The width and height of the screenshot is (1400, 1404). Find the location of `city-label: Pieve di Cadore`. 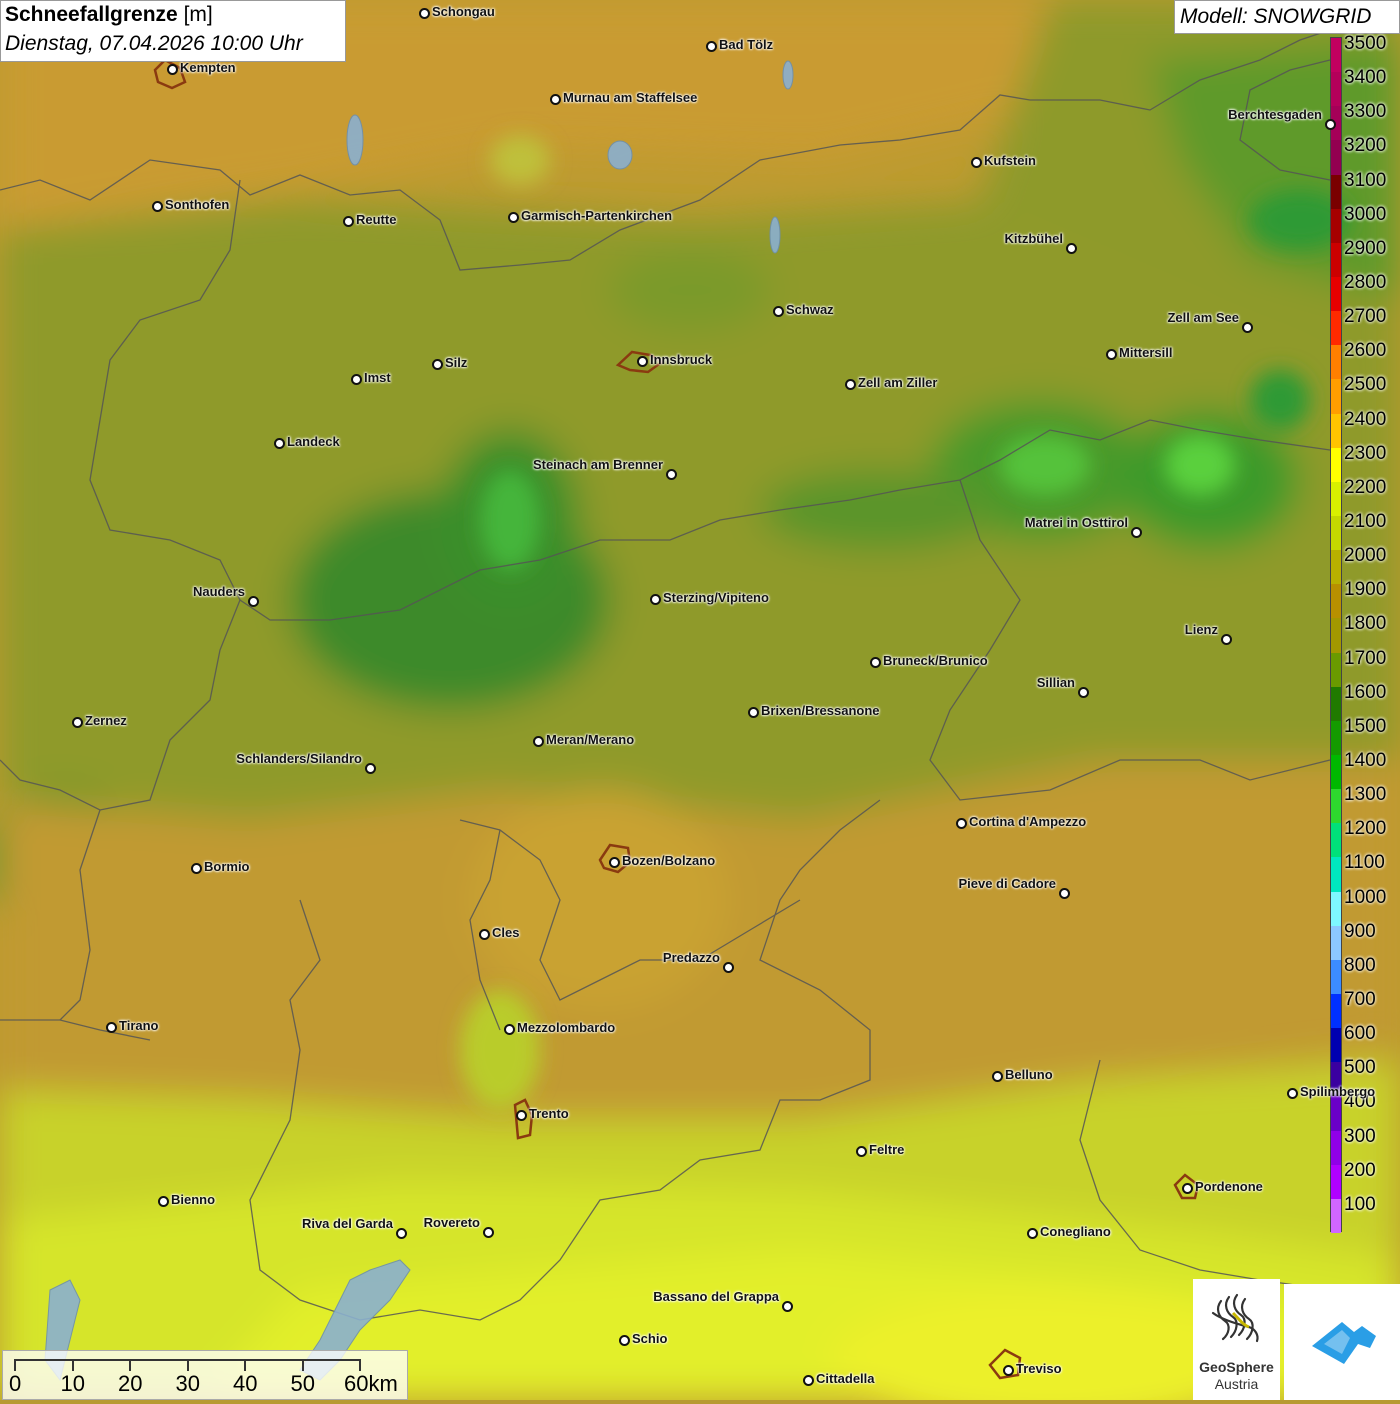

city-label: Pieve di Cadore is located at coordinates (1007, 883).